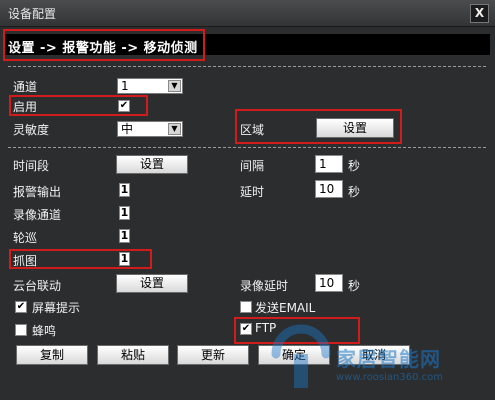 Image resolution: width=495 pixels, height=400 pixels. I want to click on record-delay-unit: 秒, so click(354, 286).